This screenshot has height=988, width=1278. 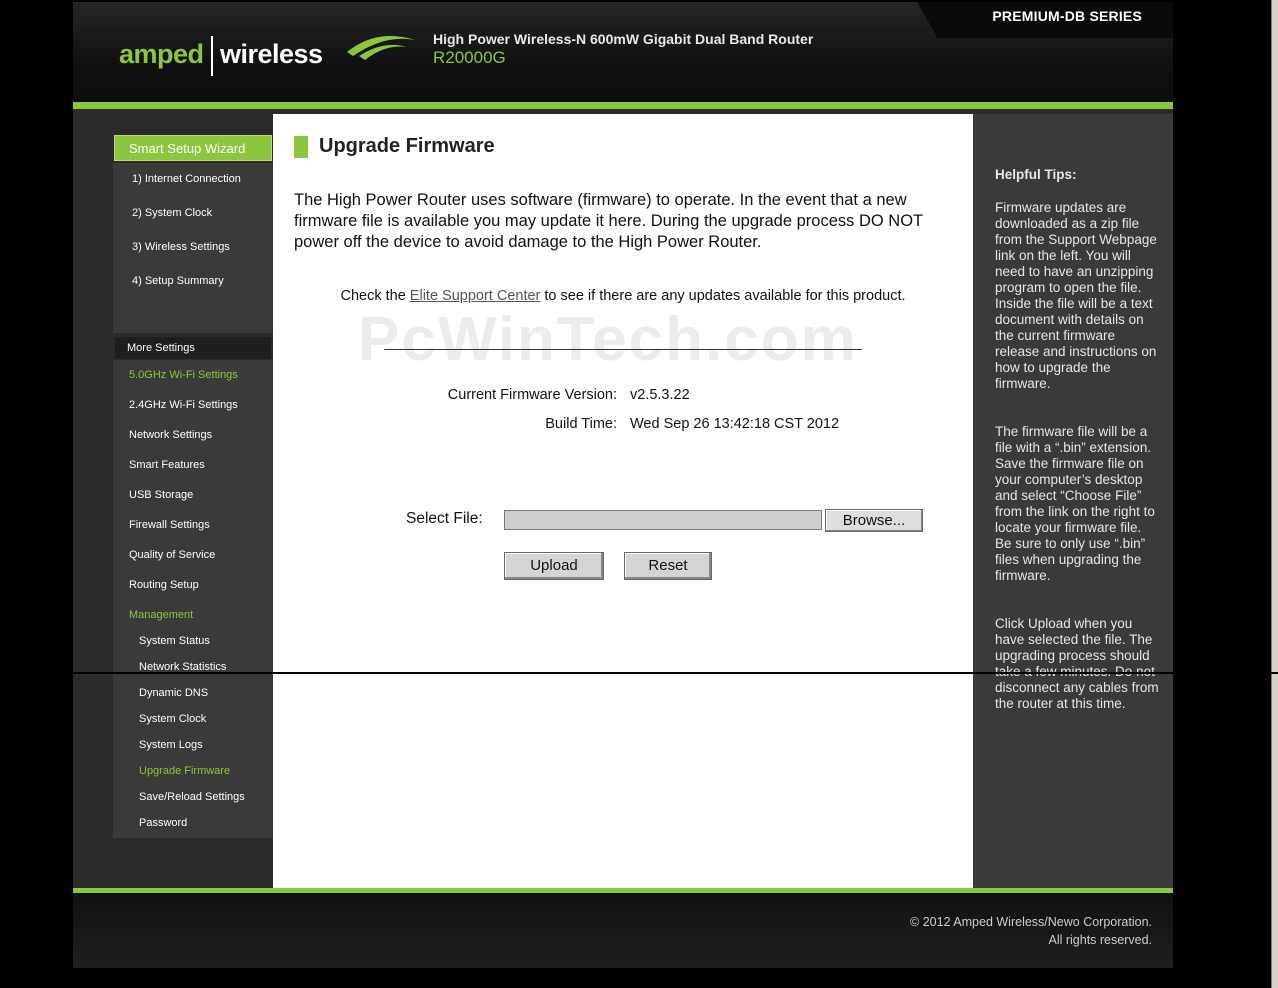 What do you see at coordinates (444, 518) in the screenshot?
I see `select-file-label: Select File:` at bounding box center [444, 518].